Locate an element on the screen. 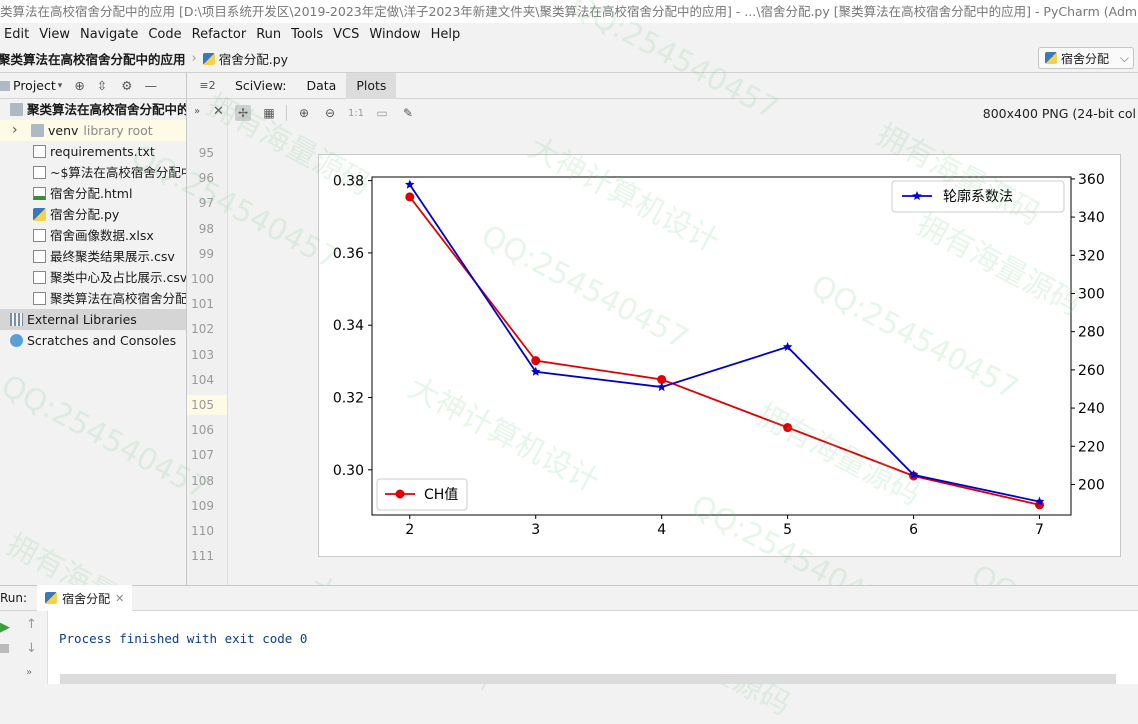 The image size is (1138, 724). toolbar-separator is located at coordinates (286, 113).